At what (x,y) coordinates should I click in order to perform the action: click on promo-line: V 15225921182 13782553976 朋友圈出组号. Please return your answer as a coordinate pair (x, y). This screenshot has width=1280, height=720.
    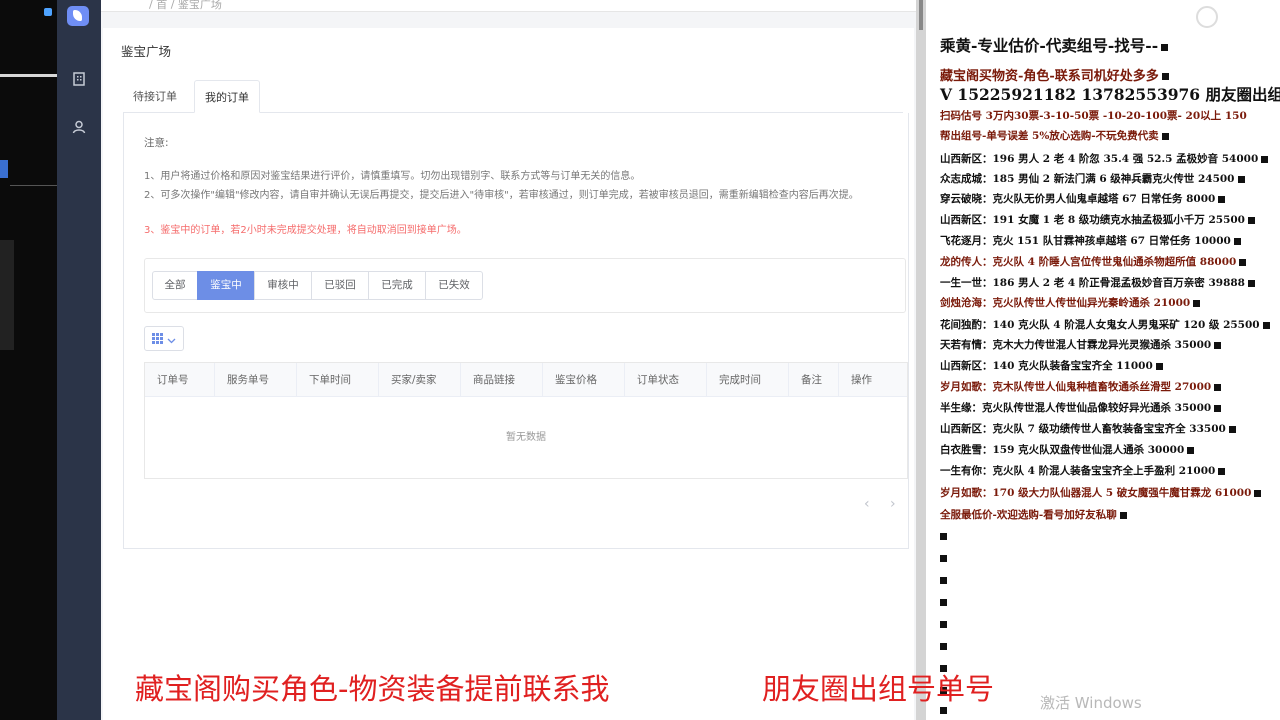
    Looking at the image, I should click on (1110, 94).